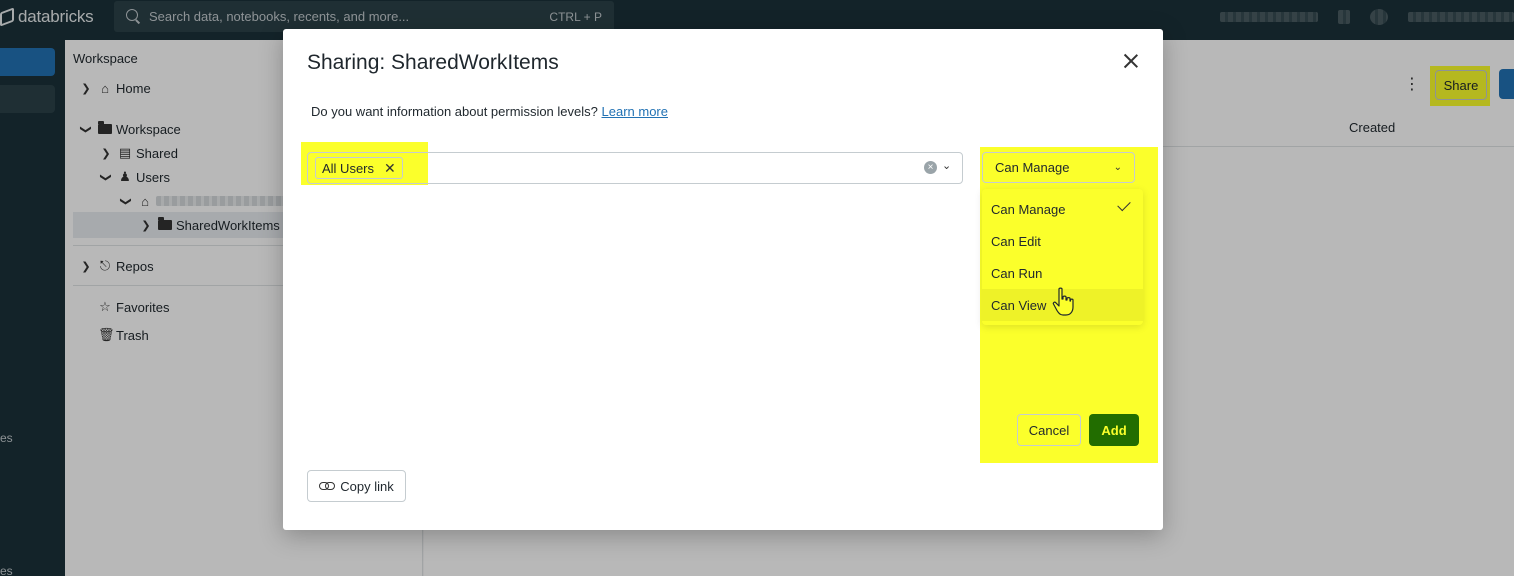 Image resolution: width=1514 pixels, height=576 pixels. Describe the element at coordinates (1063, 301) in the screenshot. I see `hand-cursor-icon` at that location.